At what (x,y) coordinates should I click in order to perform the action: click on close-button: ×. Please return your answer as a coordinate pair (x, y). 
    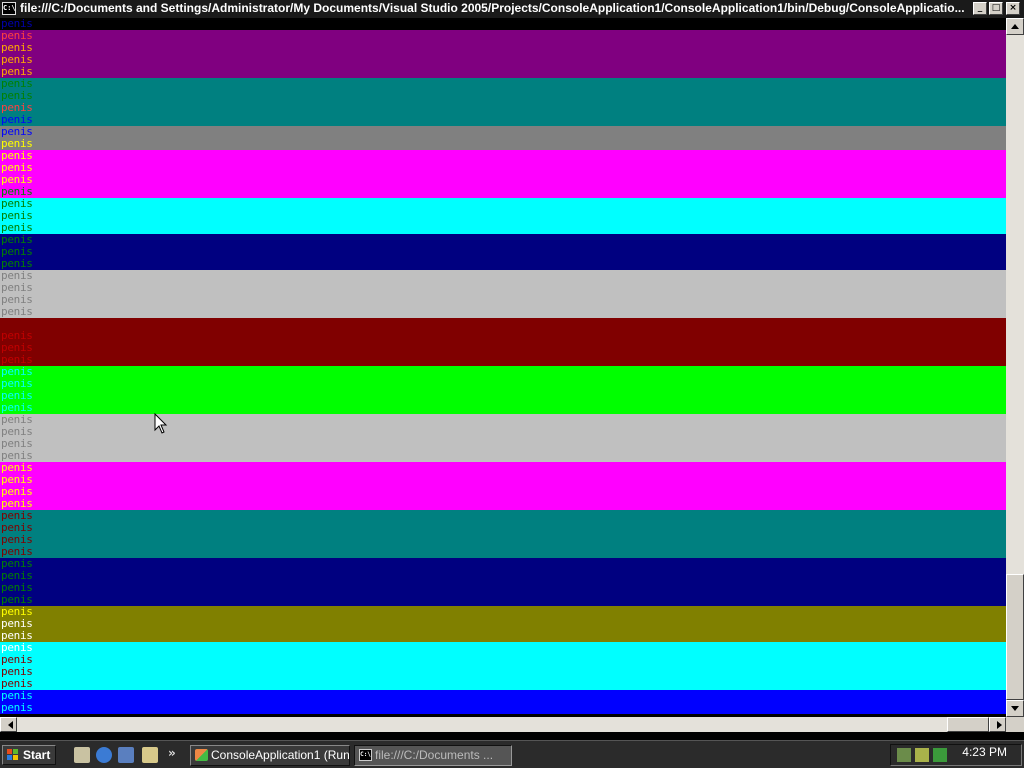
    Looking at the image, I should click on (1013, 8).